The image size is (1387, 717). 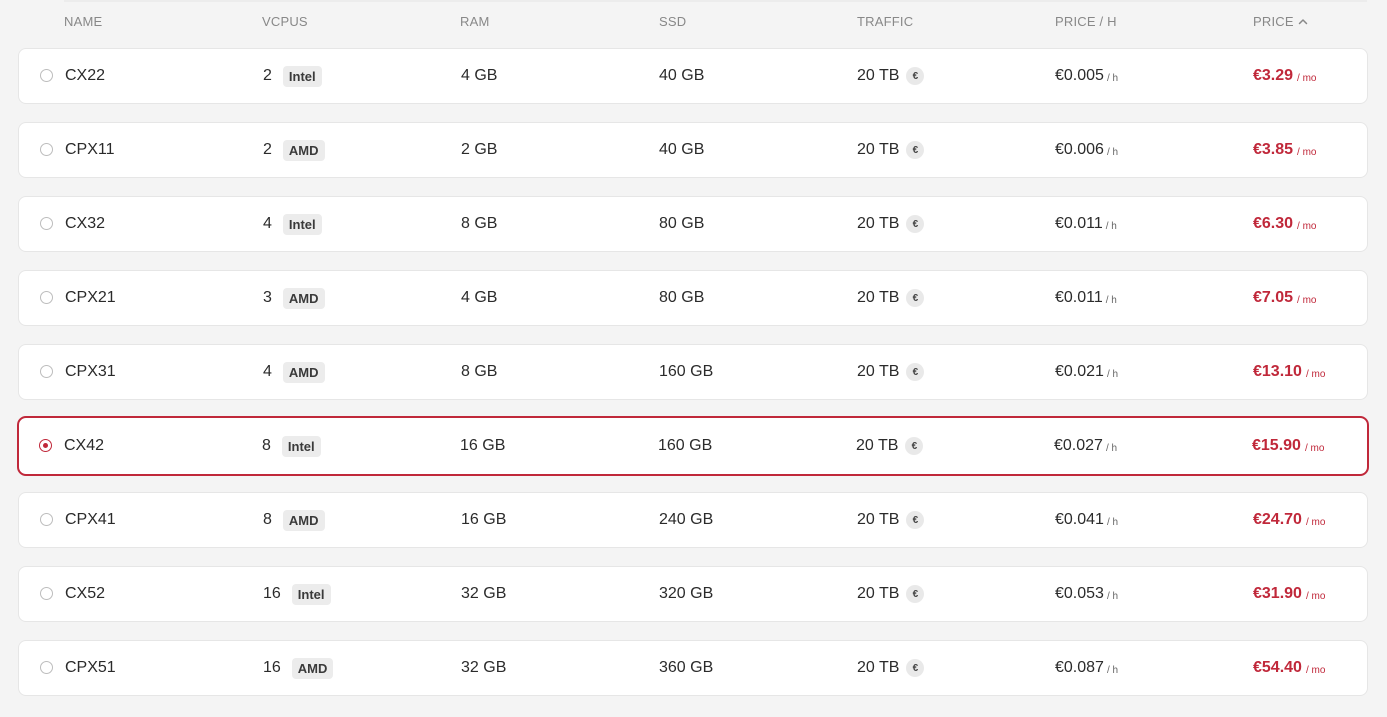 I want to click on monthly-price-cell: €7.05 / mo, so click(x=1285, y=298).